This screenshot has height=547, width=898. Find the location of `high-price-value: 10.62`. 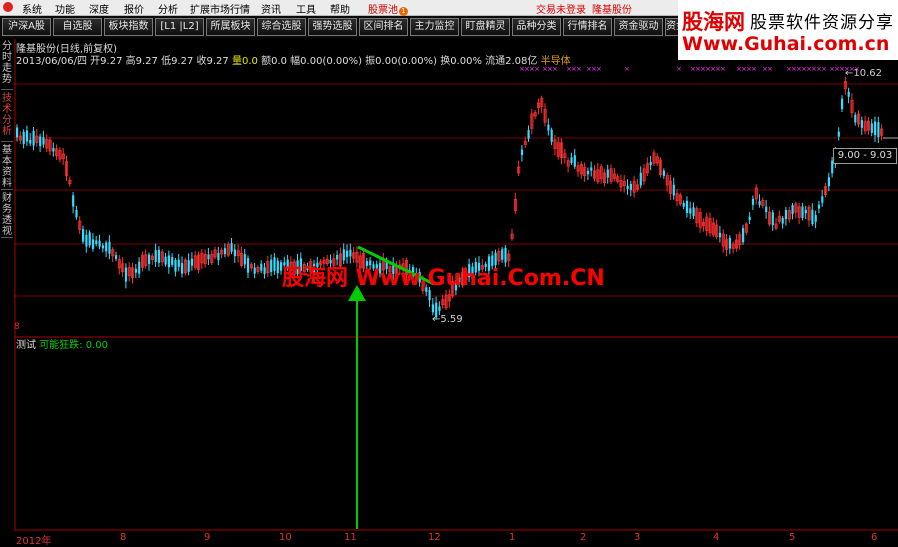

high-price-value: 10.62 is located at coordinates (868, 73).